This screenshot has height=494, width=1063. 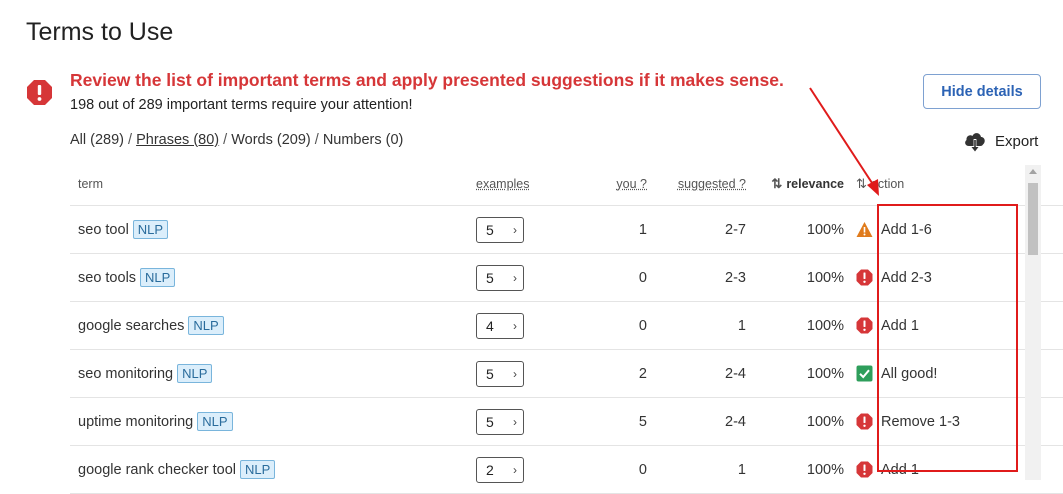 I want to click on term-text: seo monitoring, so click(x=126, y=374).